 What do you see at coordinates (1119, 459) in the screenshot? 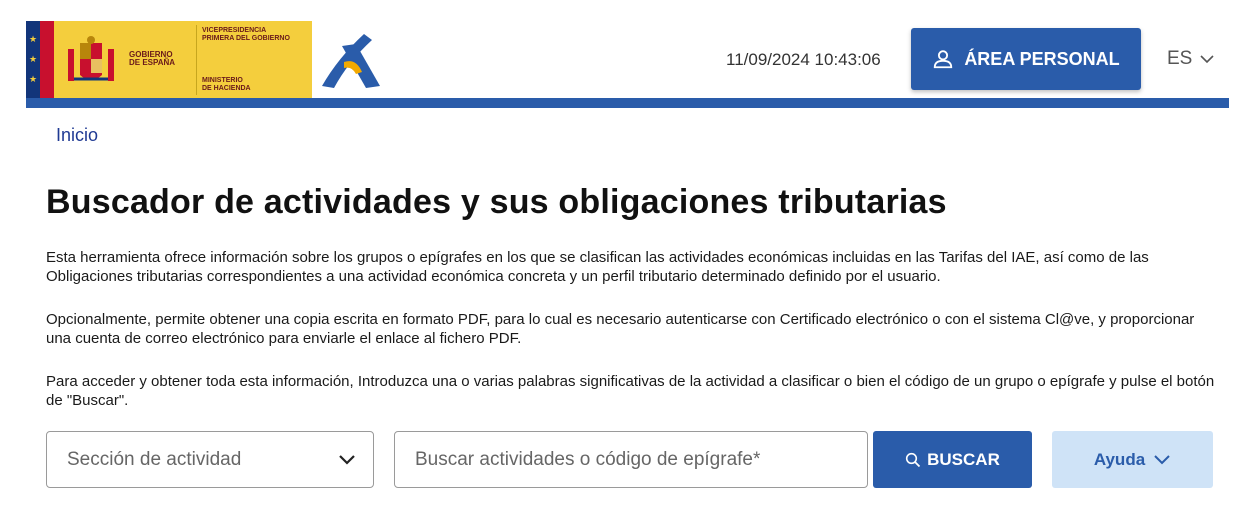
I see `ayuda-label: Ayuda` at bounding box center [1119, 459].